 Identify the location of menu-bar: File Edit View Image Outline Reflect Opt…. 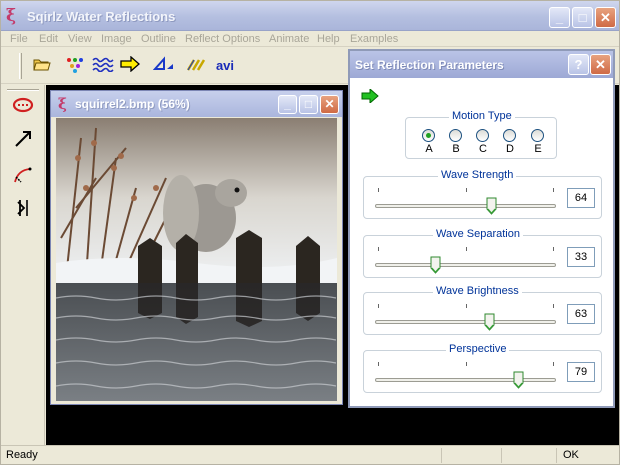
(310, 39).